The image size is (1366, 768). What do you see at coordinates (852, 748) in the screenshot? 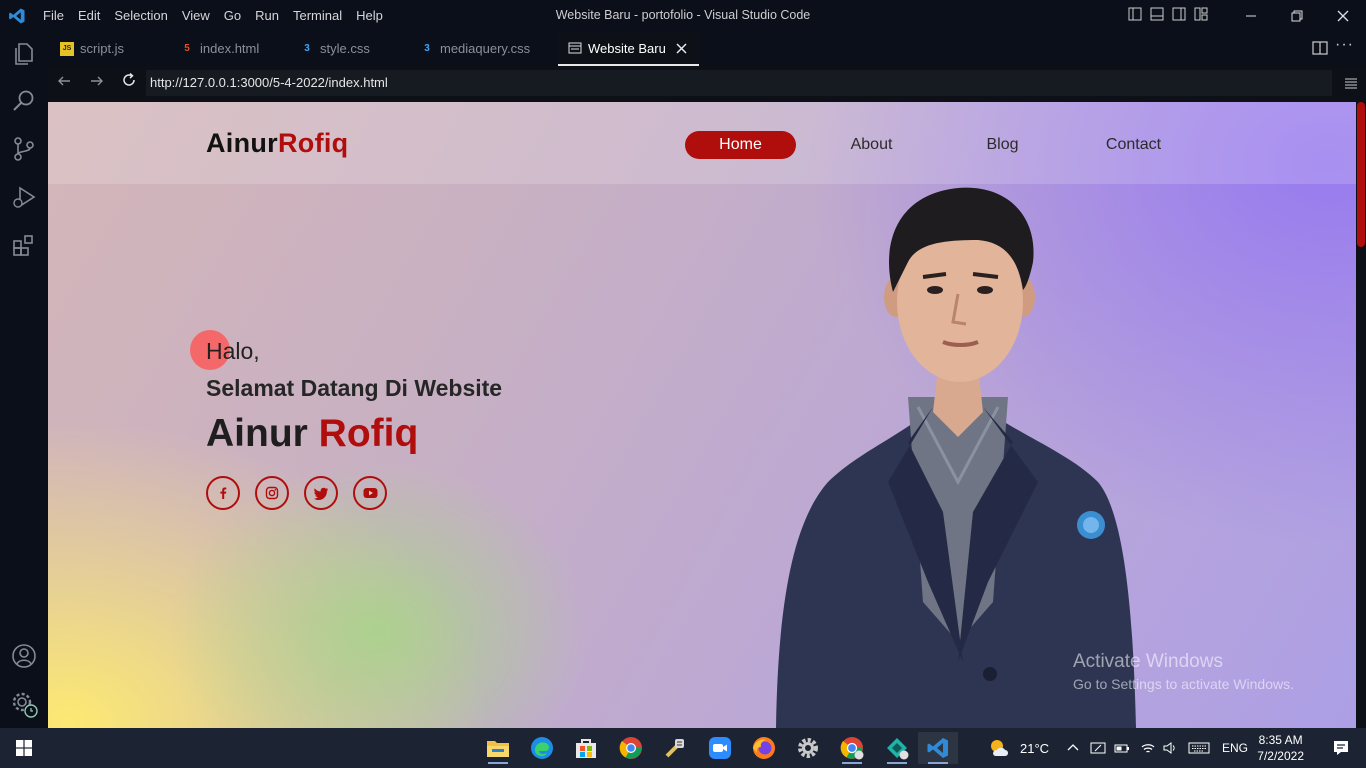
I see `chrome-profile-icon` at bounding box center [852, 748].